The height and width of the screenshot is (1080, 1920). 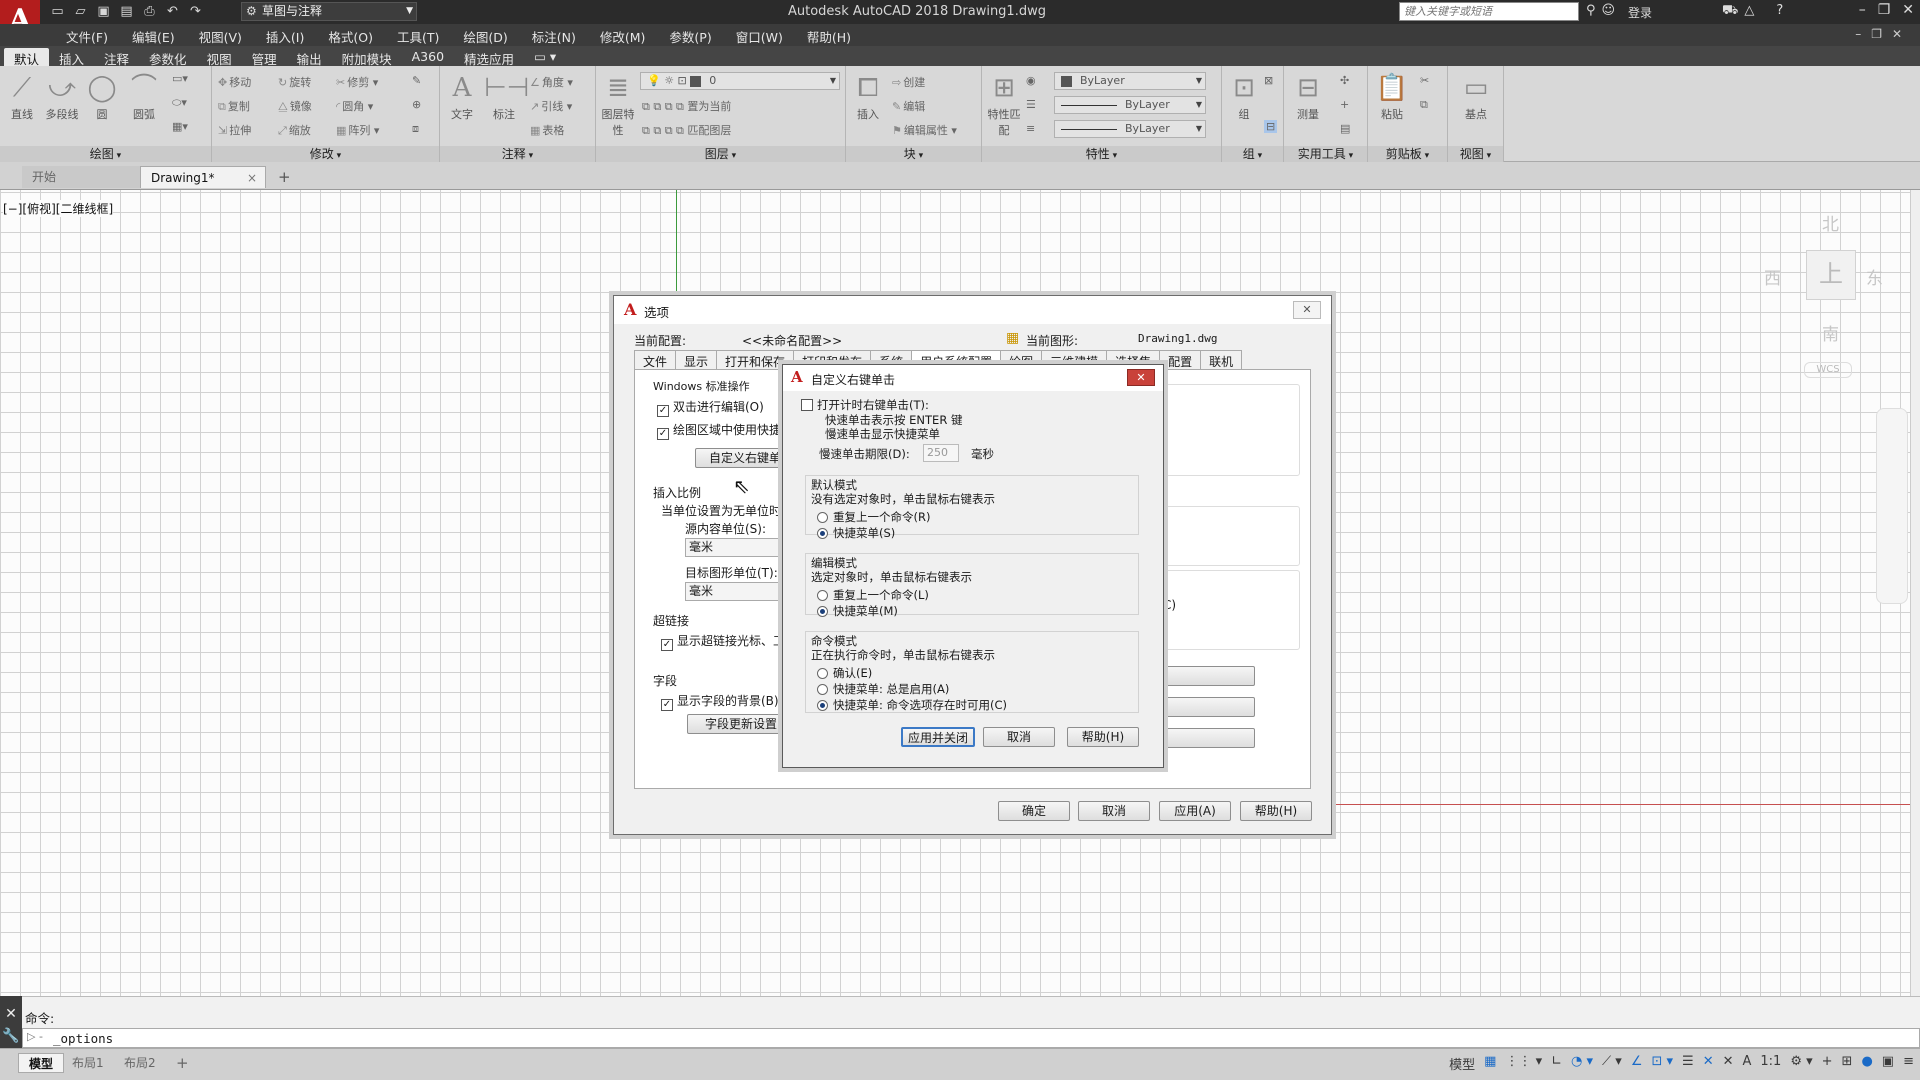 I want to click on units-icon: ⊞, so click(x=1847, y=1063).